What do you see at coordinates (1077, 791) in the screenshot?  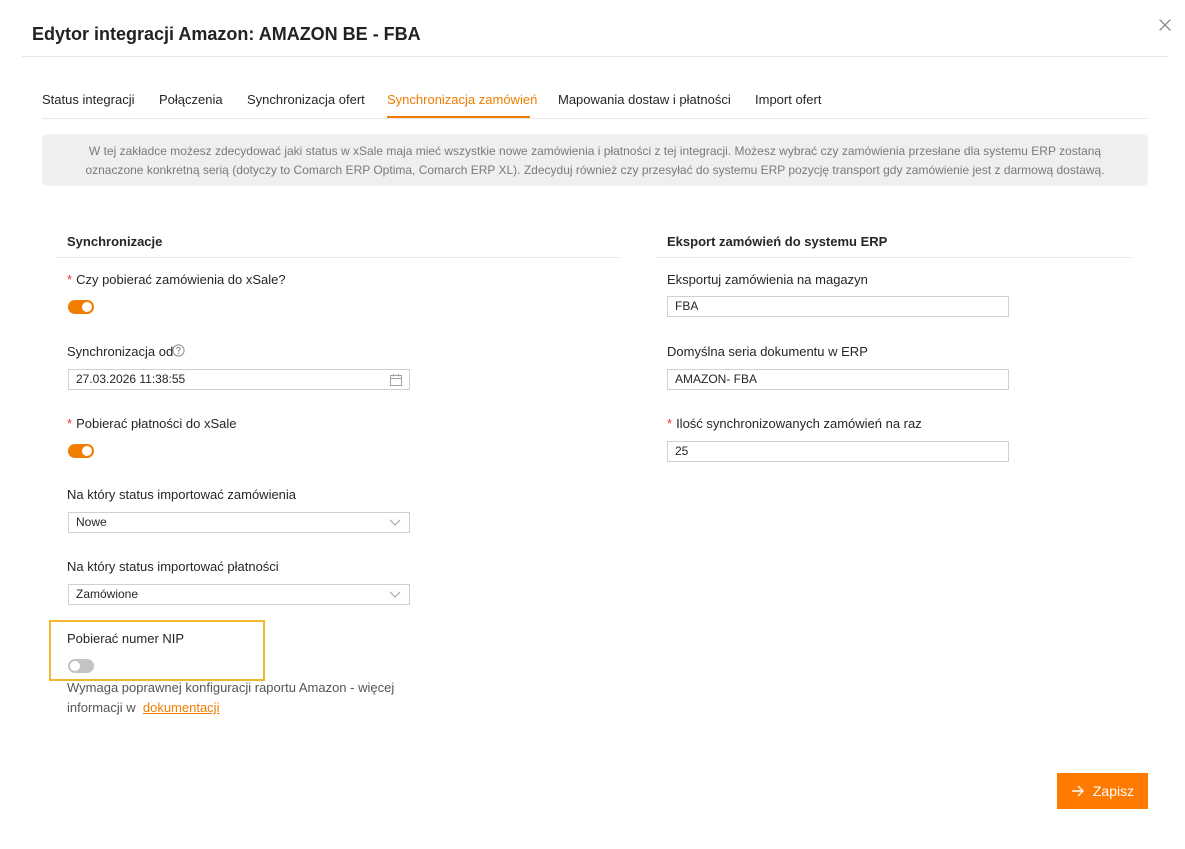 I see `arrow-right-icon` at bounding box center [1077, 791].